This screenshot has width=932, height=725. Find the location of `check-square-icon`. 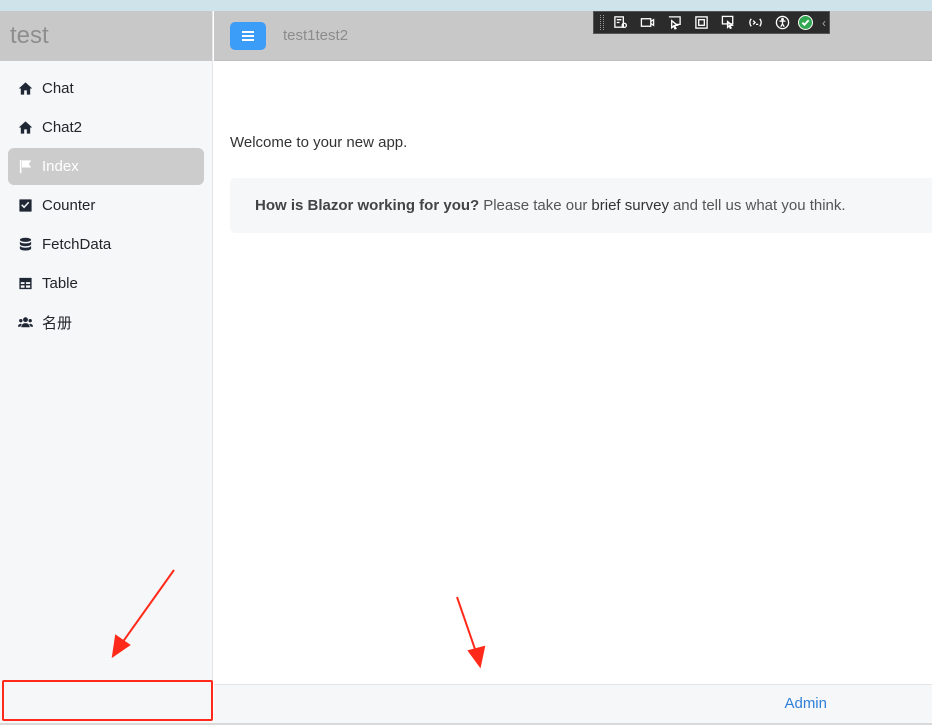

check-square-icon is located at coordinates (25, 206).